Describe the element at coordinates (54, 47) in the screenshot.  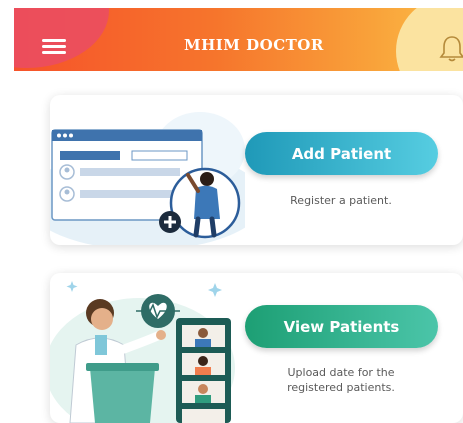
I see `hamburger-menu-icon` at that location.